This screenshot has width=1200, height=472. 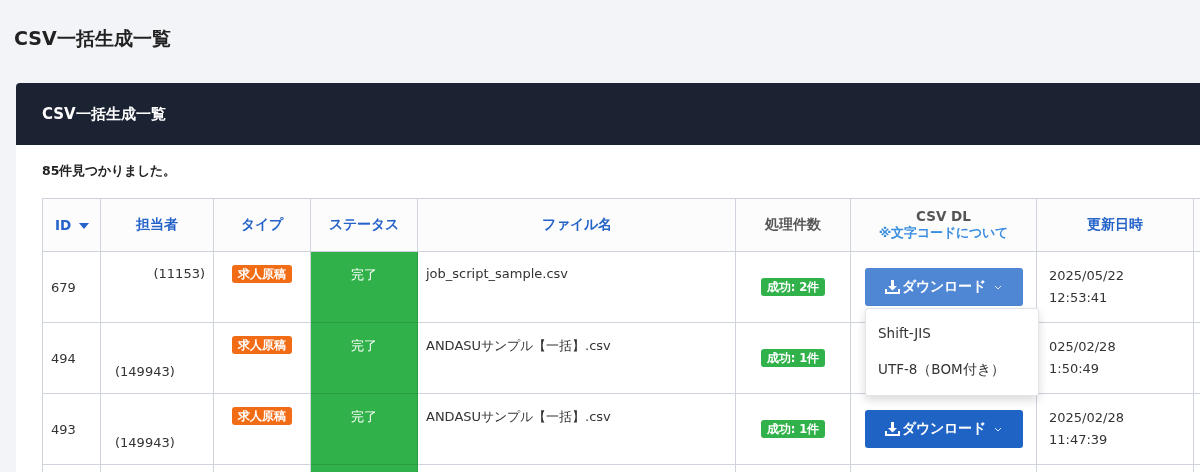 I want to click on file-name: job_script_sample.csv, so click(x=497, y=273).